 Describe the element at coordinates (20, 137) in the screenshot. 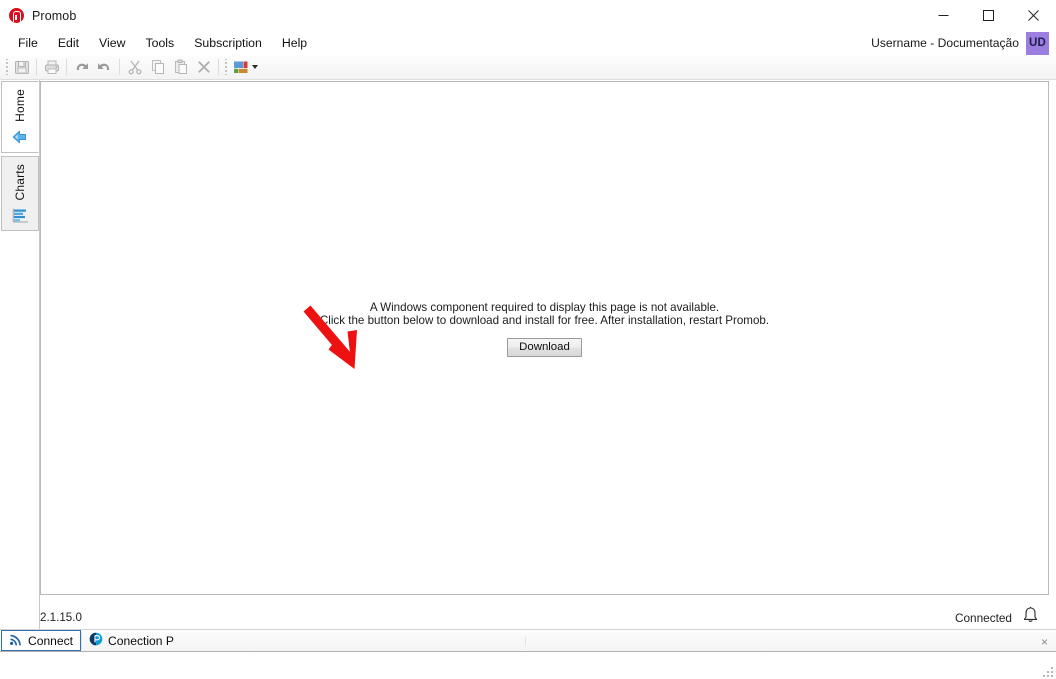

I see `home-arrow-icon` at that location.